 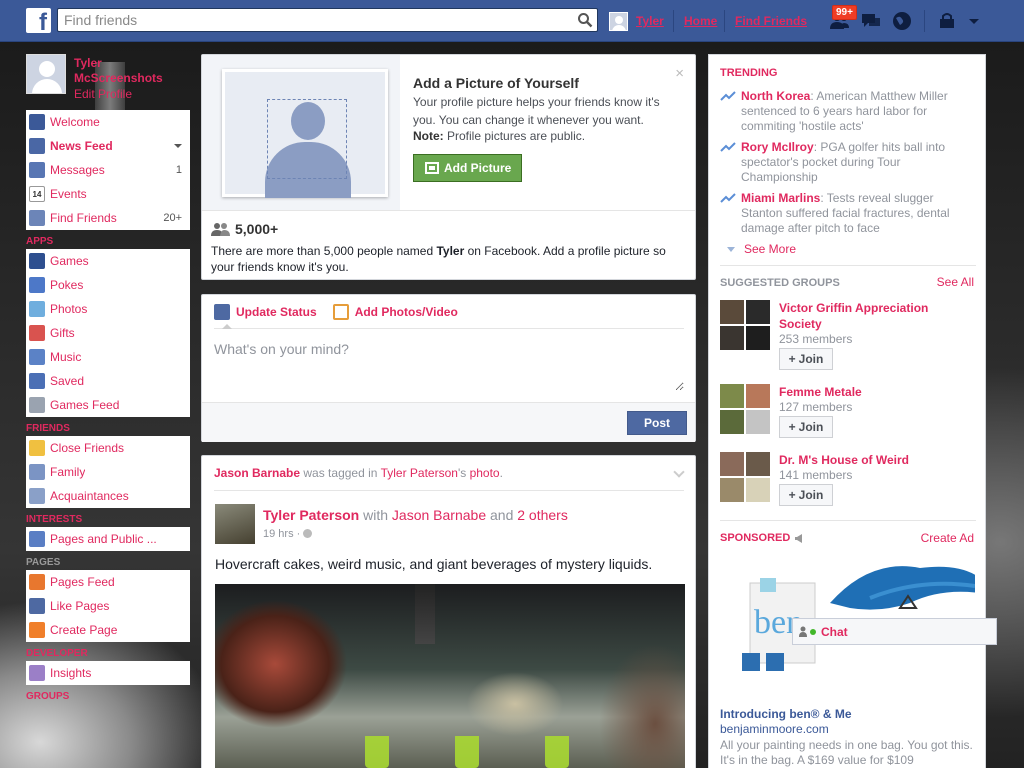 What do you see at coordinates (308, 20) in the screenshot?
I see `search-input` at bounding box center [308, 20].